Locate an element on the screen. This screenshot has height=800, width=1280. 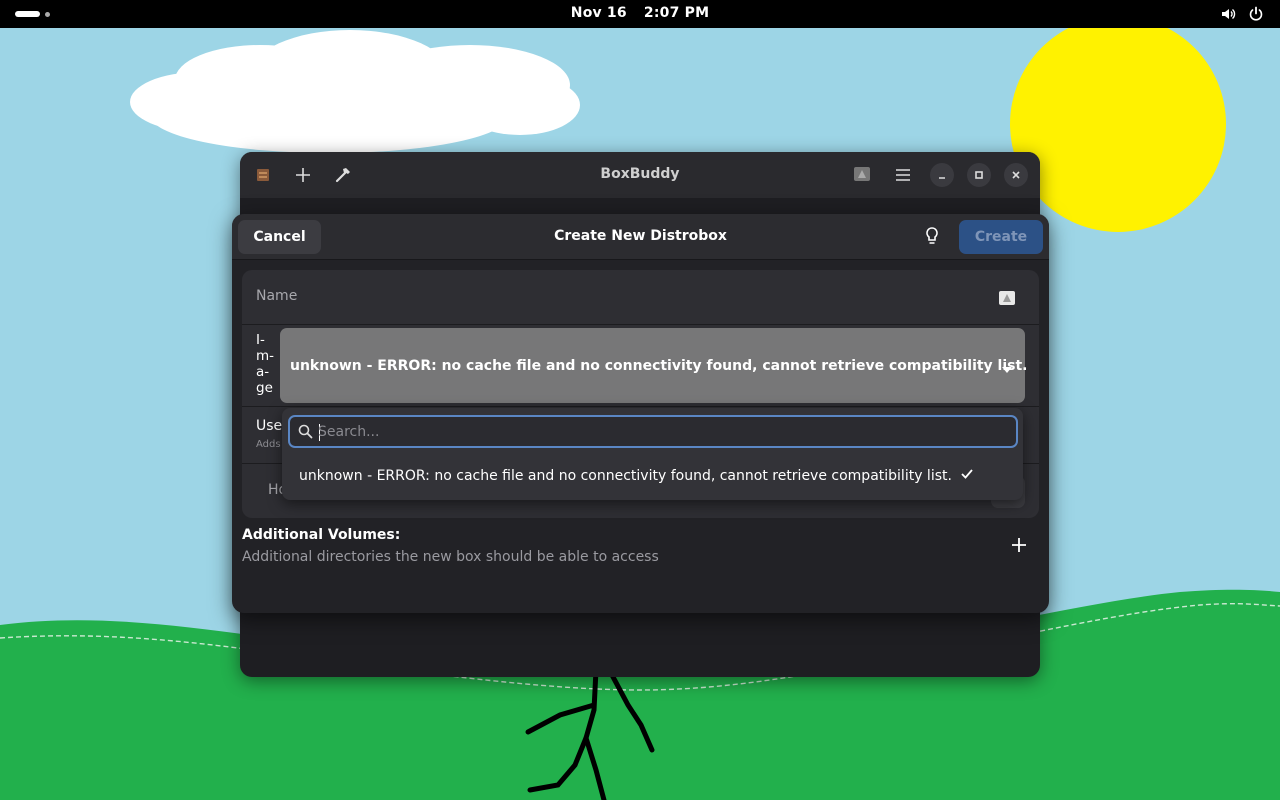
additional-volumes-title: Additional Volumes: is located at coordinates (321, 535).